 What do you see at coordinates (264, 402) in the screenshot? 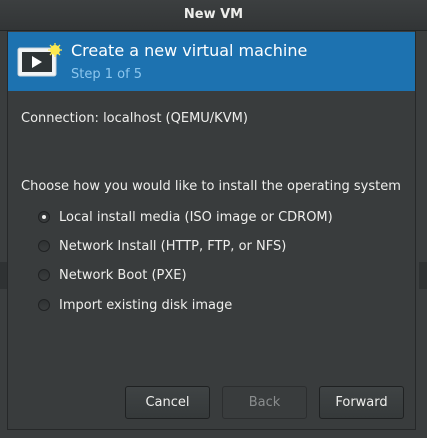
I see `back-button: Back` at bounding box center [264, 402].